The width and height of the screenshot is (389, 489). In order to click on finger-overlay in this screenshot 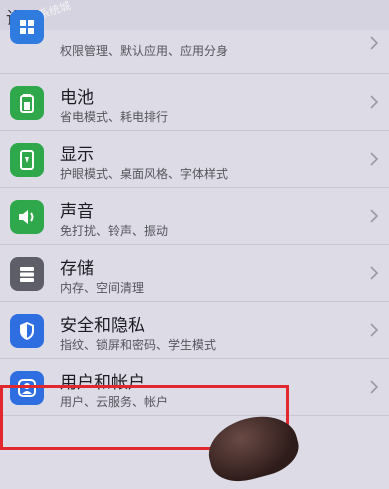, I will do `click(253, 448)`.